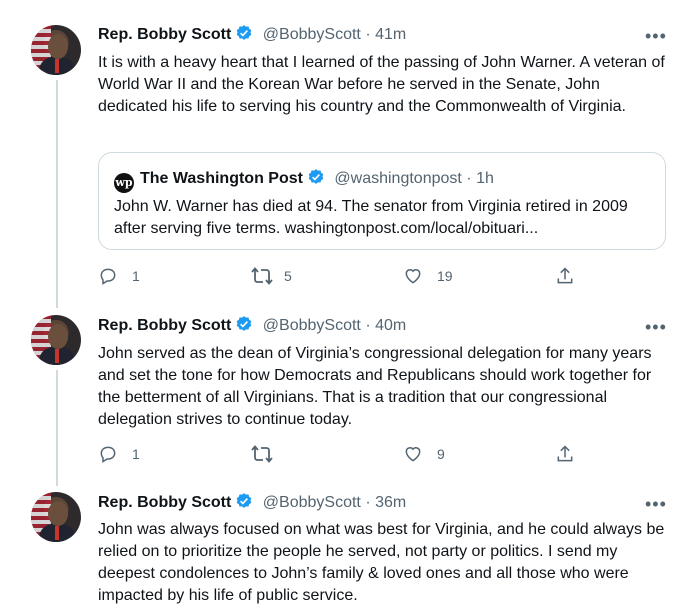 Image resolution: width=696 pixels, height=611 pixels. I want to click on washington-post-logo-icon: wp, so click(124, 183).